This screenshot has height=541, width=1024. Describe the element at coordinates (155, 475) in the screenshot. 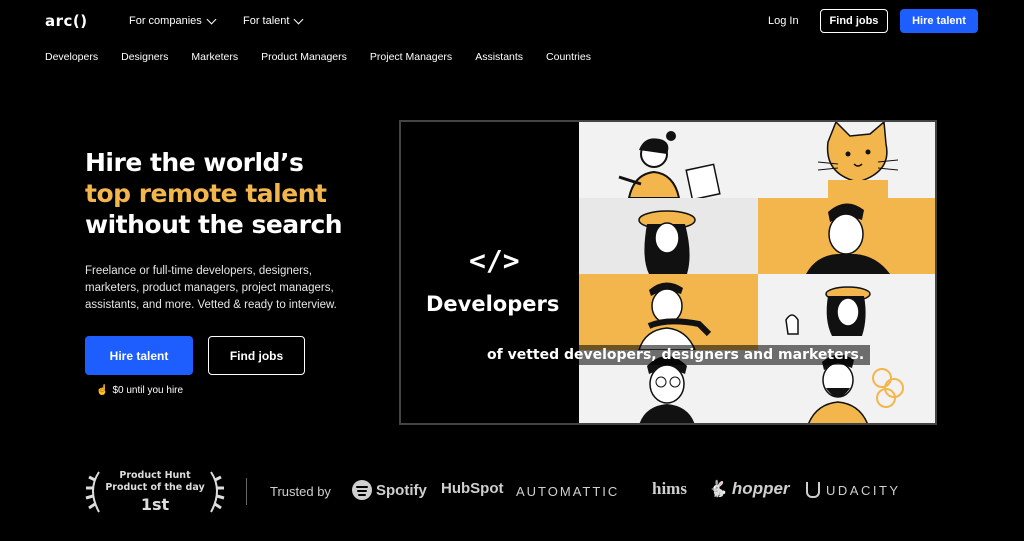

I see `award-line1: Product Hunt` at that location.